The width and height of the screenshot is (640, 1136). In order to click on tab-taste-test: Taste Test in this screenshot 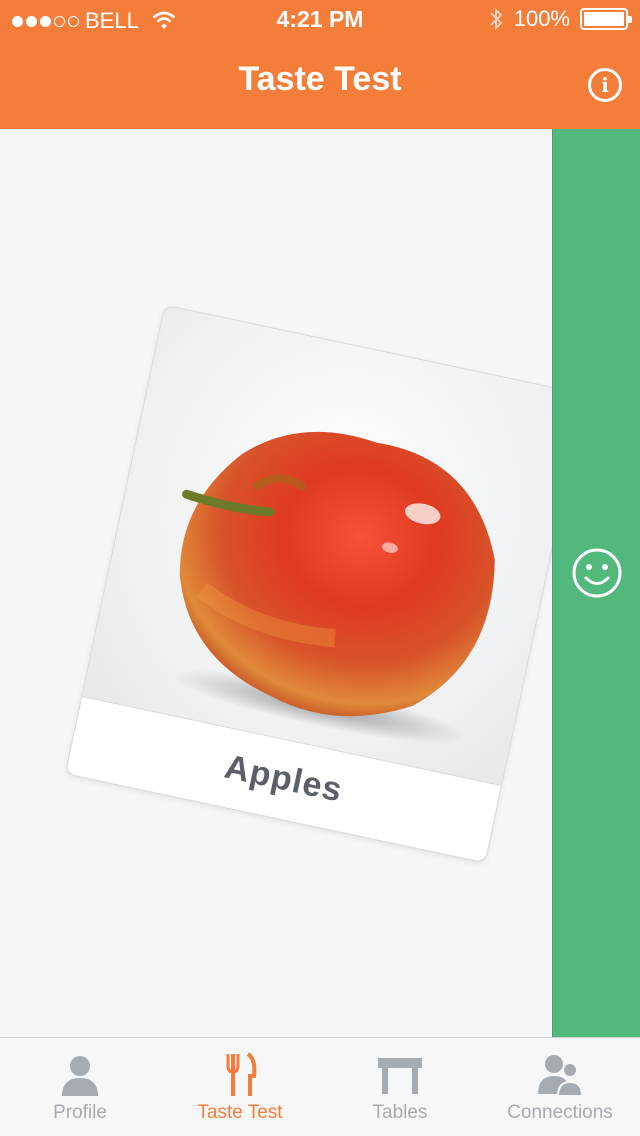, I will do `click(240, 1087)`.